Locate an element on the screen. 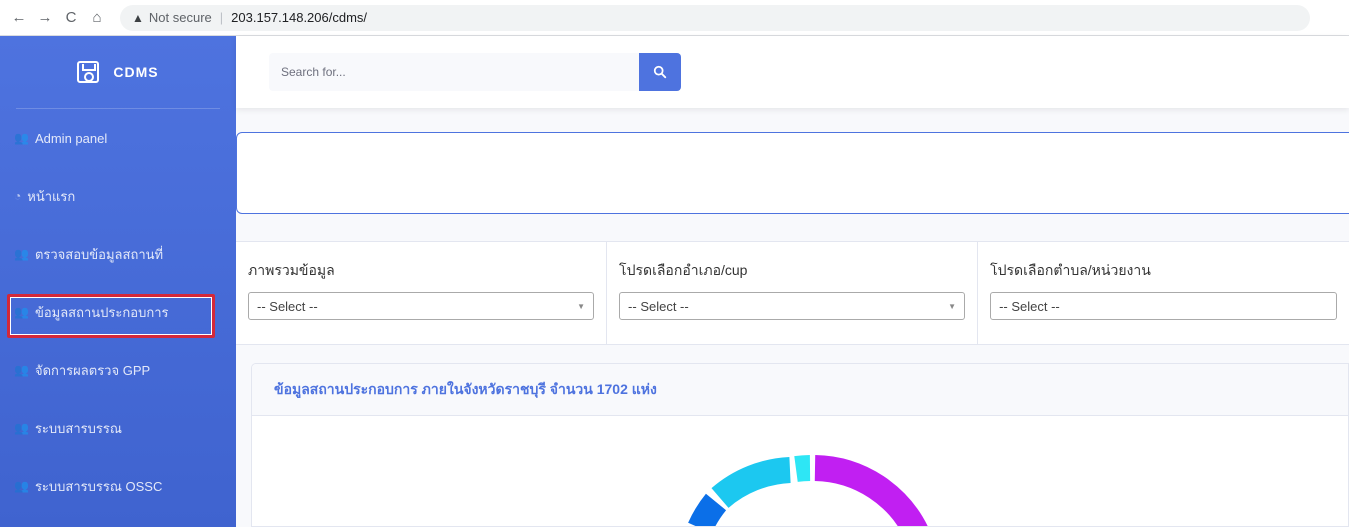  address-bar: ▲ Not secure | 203.157.148.206/cdms/ is located at coordinates (715, 17).